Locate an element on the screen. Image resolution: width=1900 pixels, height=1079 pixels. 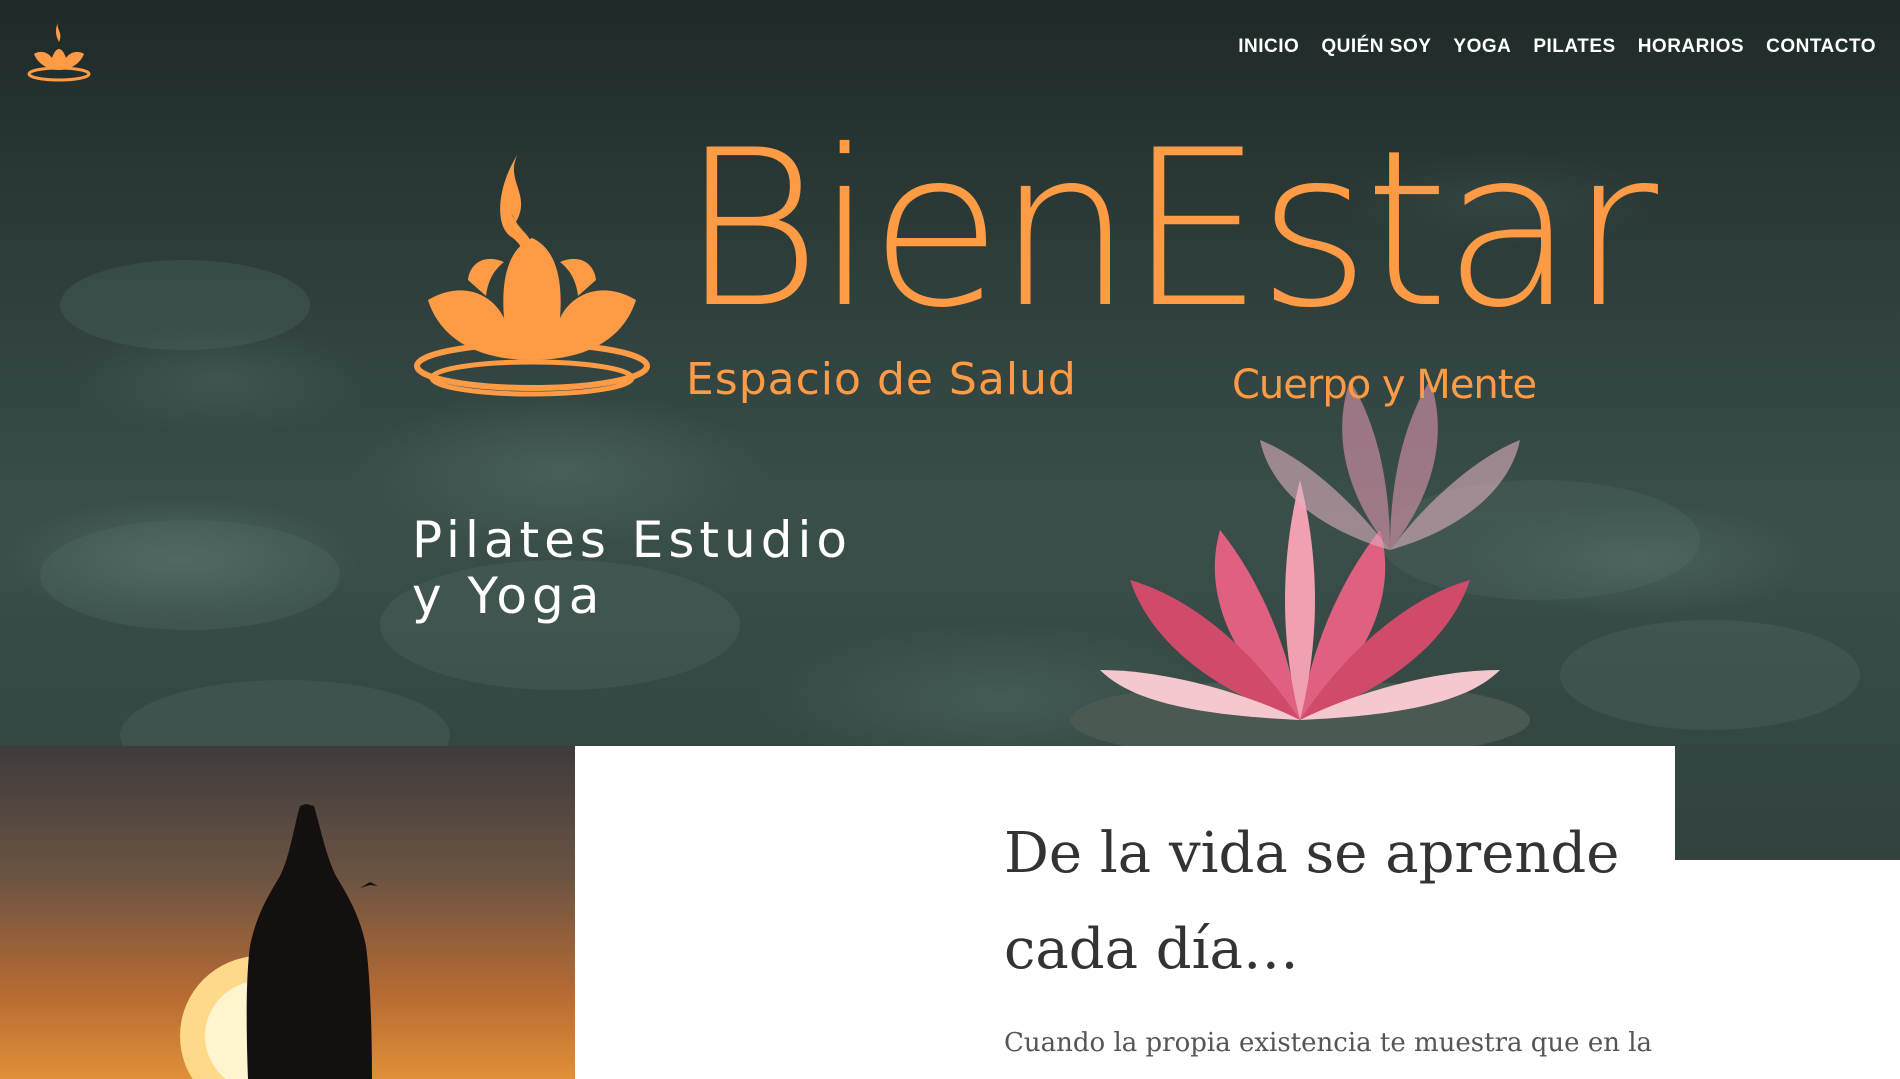
tagline-line-1: Pilates Estudio is located at coordinates (632, 540).